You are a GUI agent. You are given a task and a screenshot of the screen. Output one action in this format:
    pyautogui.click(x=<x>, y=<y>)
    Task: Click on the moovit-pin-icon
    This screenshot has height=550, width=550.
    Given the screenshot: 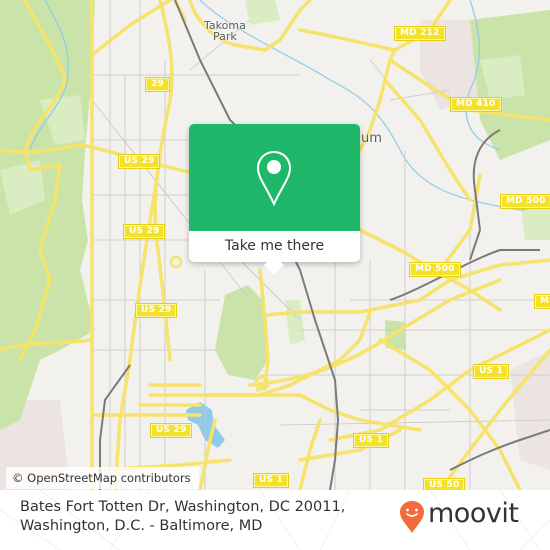 What is the action you would take?
    pyautogui.click(x=412, y=517)
    